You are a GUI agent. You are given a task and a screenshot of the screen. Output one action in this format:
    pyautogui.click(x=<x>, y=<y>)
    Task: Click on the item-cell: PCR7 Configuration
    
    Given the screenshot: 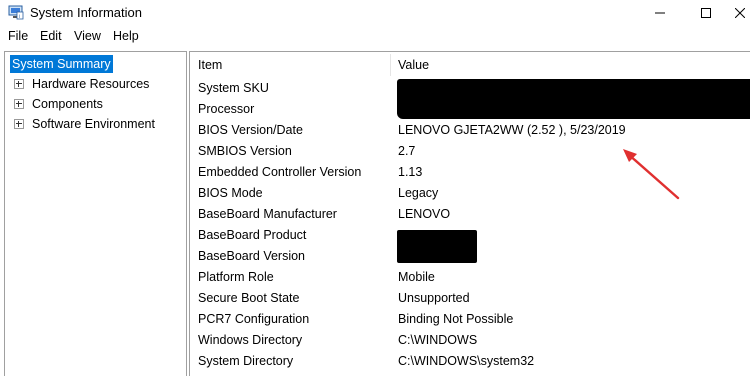 What is the action you would take?
    pyautogui.click(x=254, y=319)
    